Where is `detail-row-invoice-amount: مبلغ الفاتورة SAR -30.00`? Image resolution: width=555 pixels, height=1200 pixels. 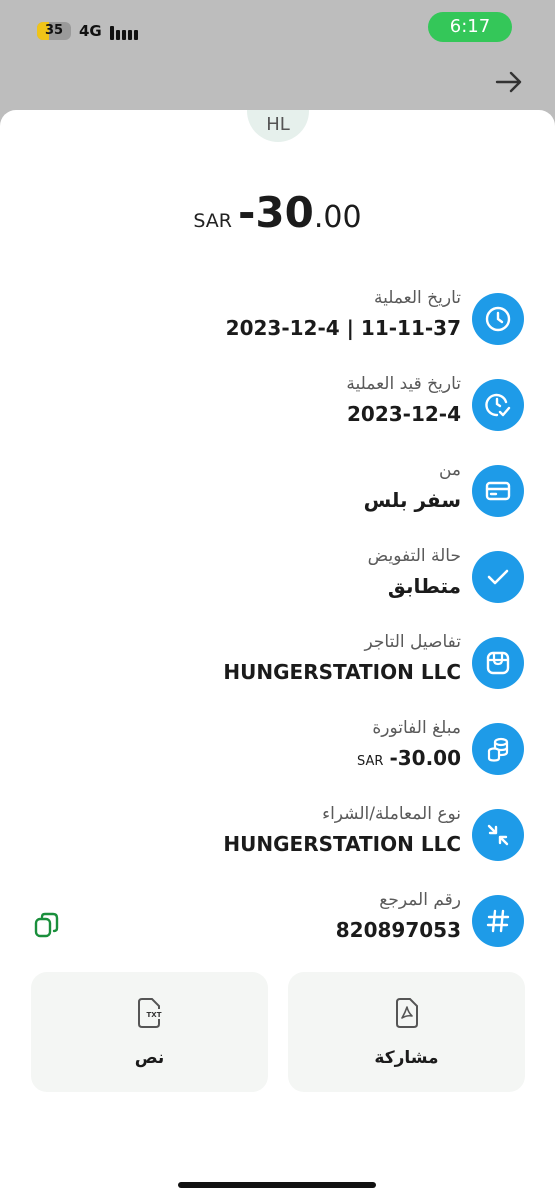 detail-row-invoice-amount: مبلغ الفاتورة SAR -30.00 is located at coordinates (277, 753).